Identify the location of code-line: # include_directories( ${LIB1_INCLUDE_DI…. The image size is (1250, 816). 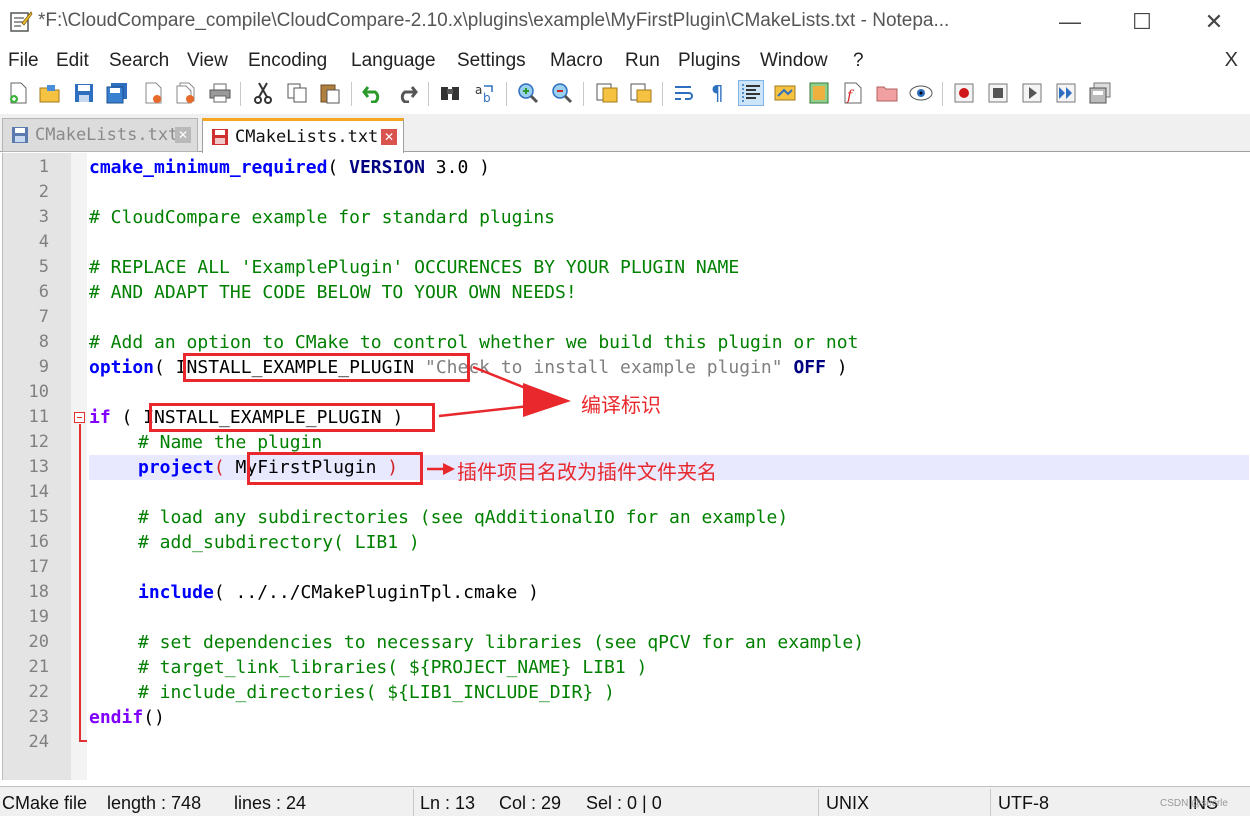
(376, 692).